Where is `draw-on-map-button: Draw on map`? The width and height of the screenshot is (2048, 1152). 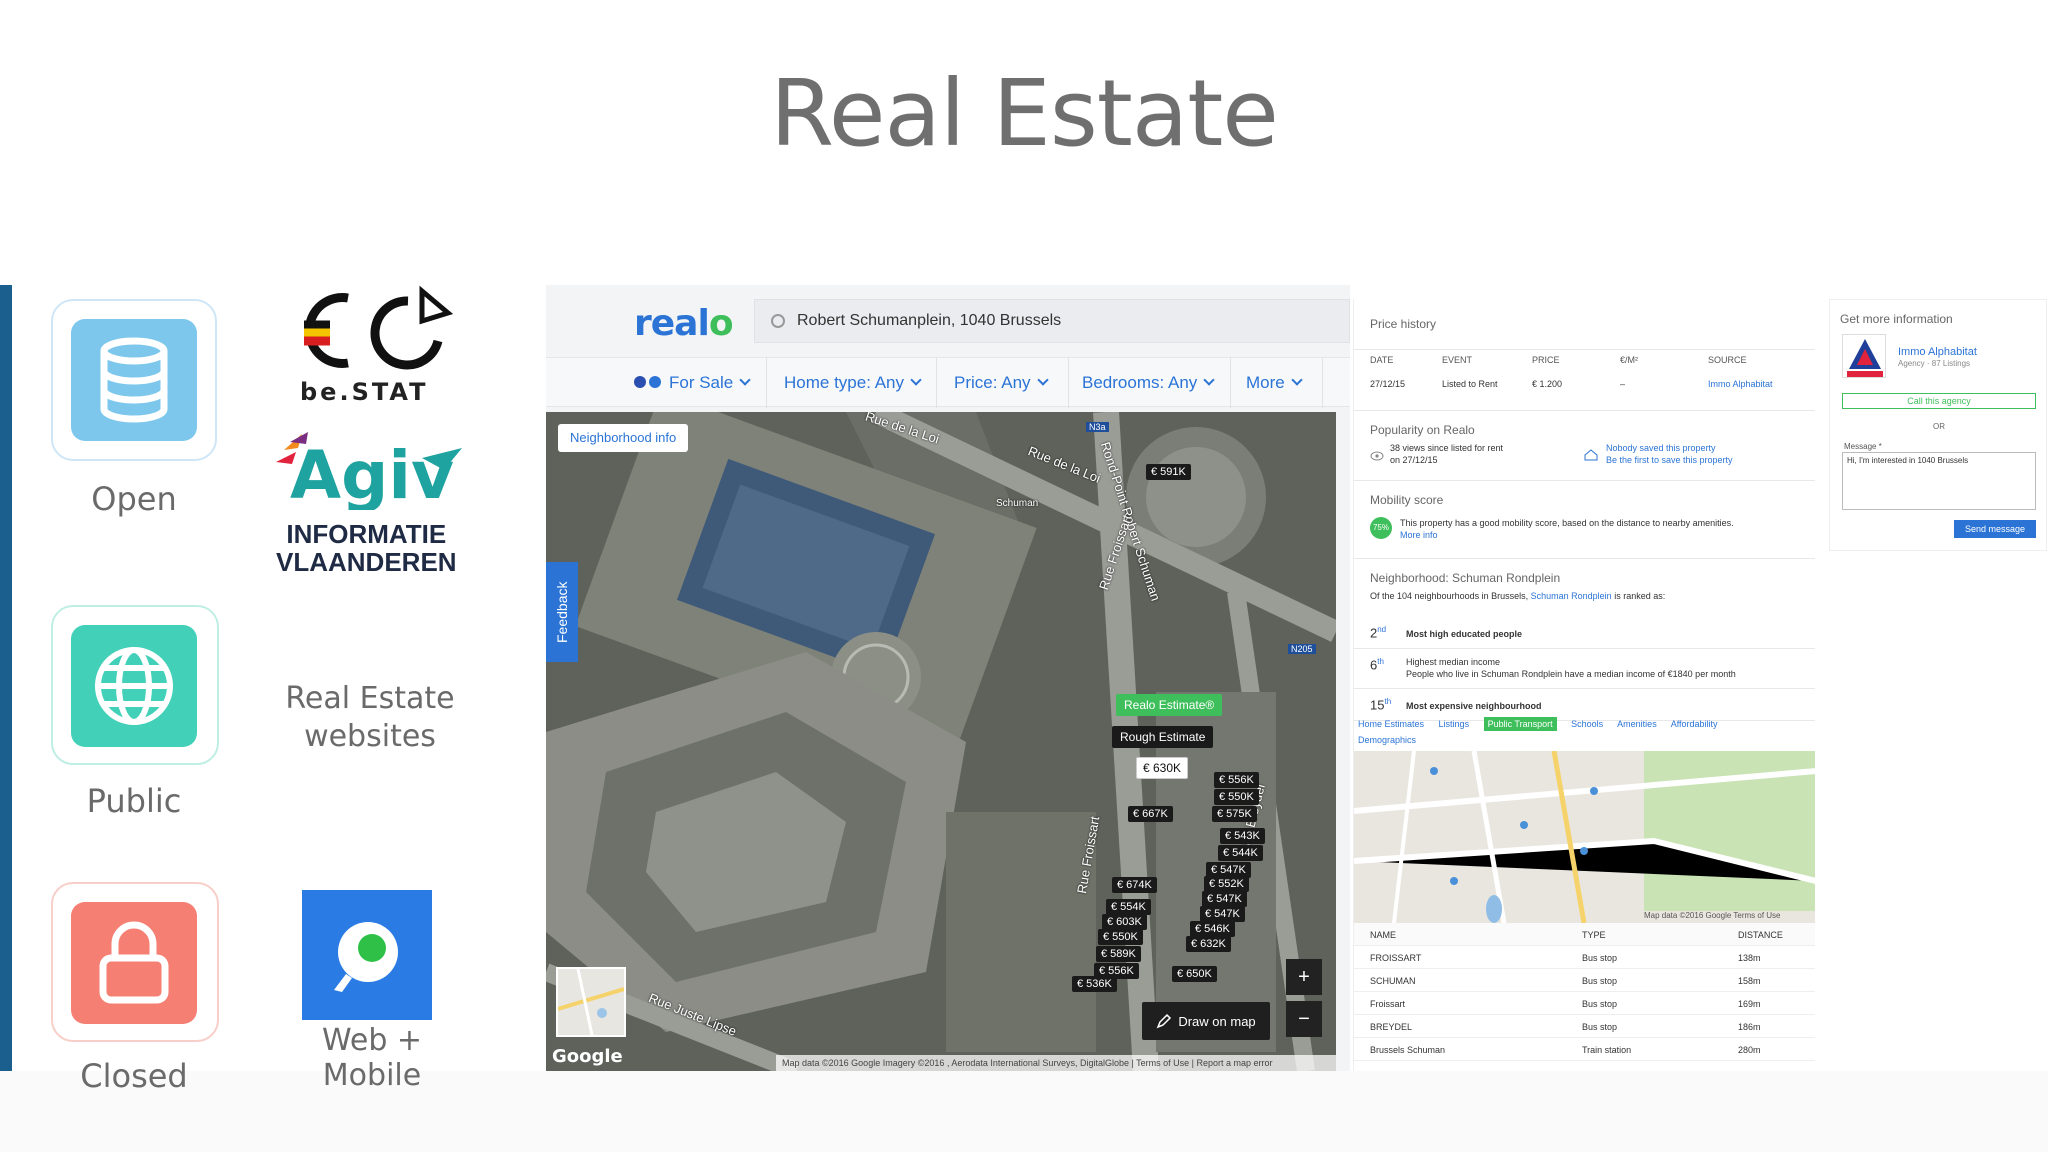 draw-on-map-button: Draw on map is located at coordinates (1206, 1021).